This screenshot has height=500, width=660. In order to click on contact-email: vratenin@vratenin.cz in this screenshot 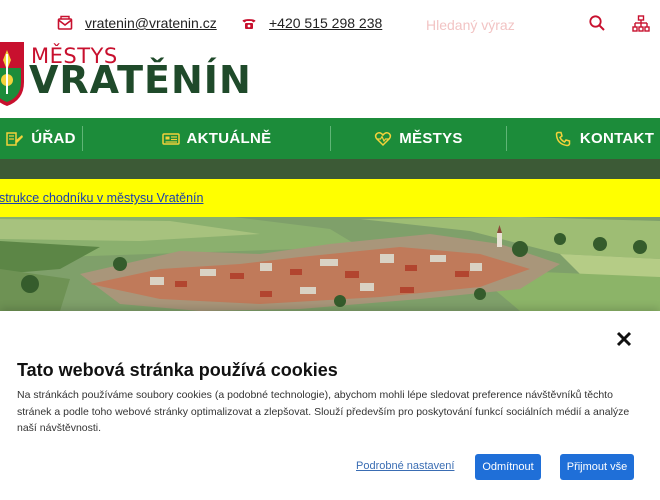, I will do `click(137, 23)`.